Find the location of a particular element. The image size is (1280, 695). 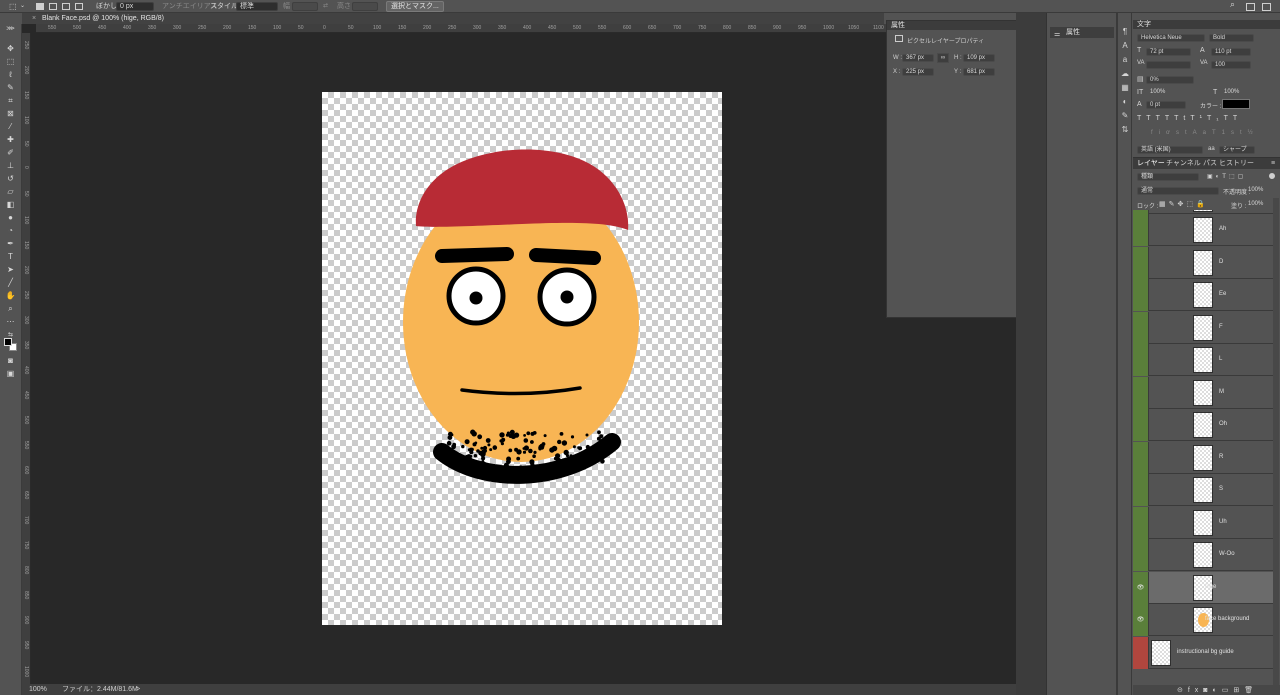

layer-row: Ee is located at coordinates (1203, 295).